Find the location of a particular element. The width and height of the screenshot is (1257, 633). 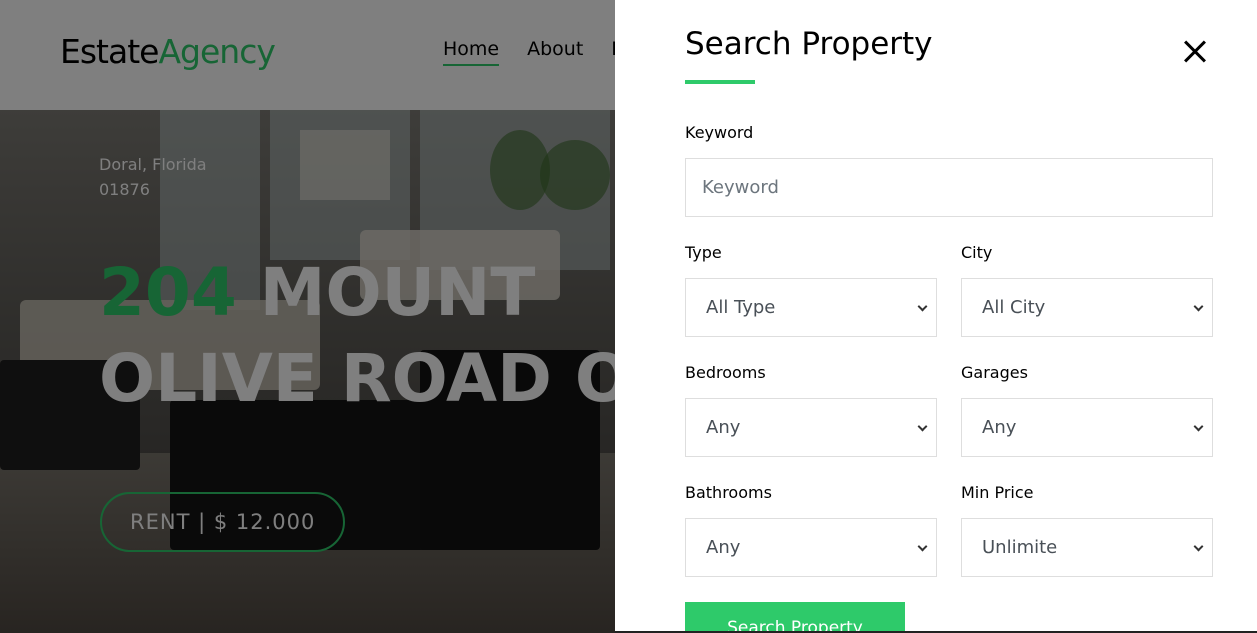

min-price-label: Min Price is located at coordinates (997, 492).